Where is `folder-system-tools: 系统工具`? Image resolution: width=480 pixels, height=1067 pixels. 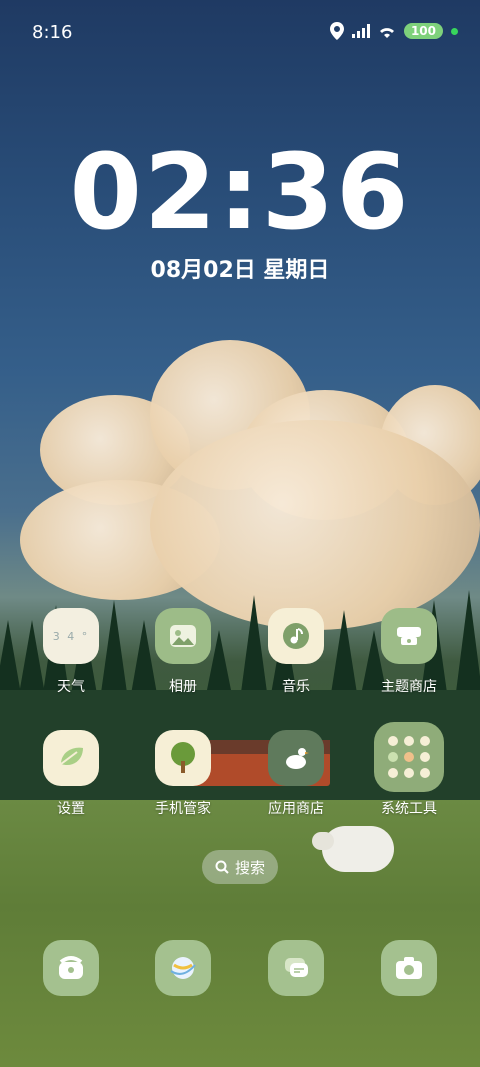 folder-system-tools: 系统工具 is located at coordinates (409, 770).